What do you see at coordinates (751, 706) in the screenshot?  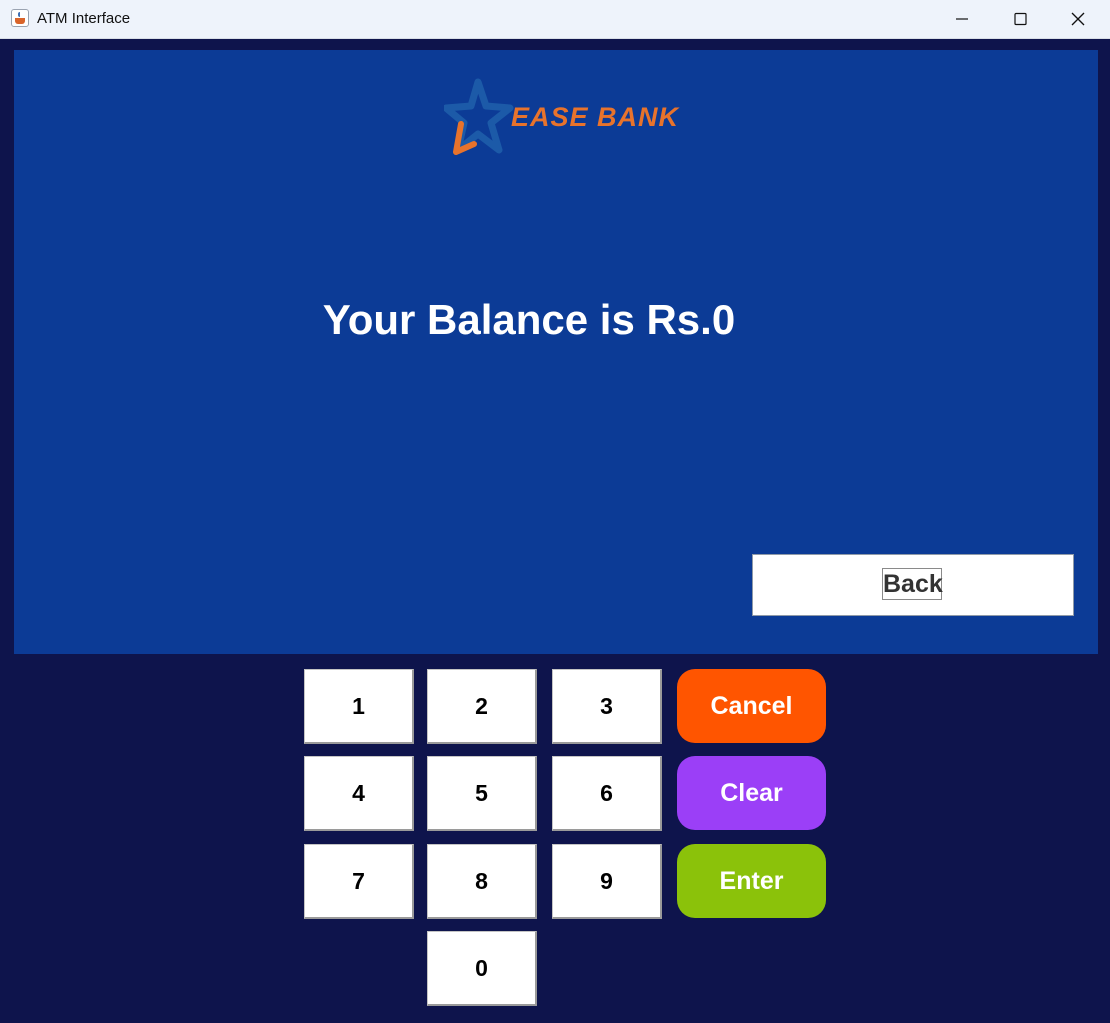 I see `cancel-button: Cancel` at bounding box center [751, 706].